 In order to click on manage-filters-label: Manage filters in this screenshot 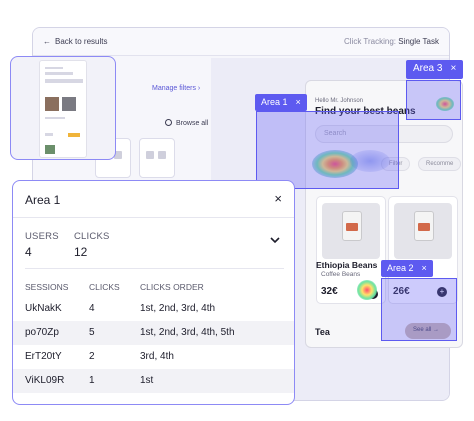, I will do `click(174, 88)`.